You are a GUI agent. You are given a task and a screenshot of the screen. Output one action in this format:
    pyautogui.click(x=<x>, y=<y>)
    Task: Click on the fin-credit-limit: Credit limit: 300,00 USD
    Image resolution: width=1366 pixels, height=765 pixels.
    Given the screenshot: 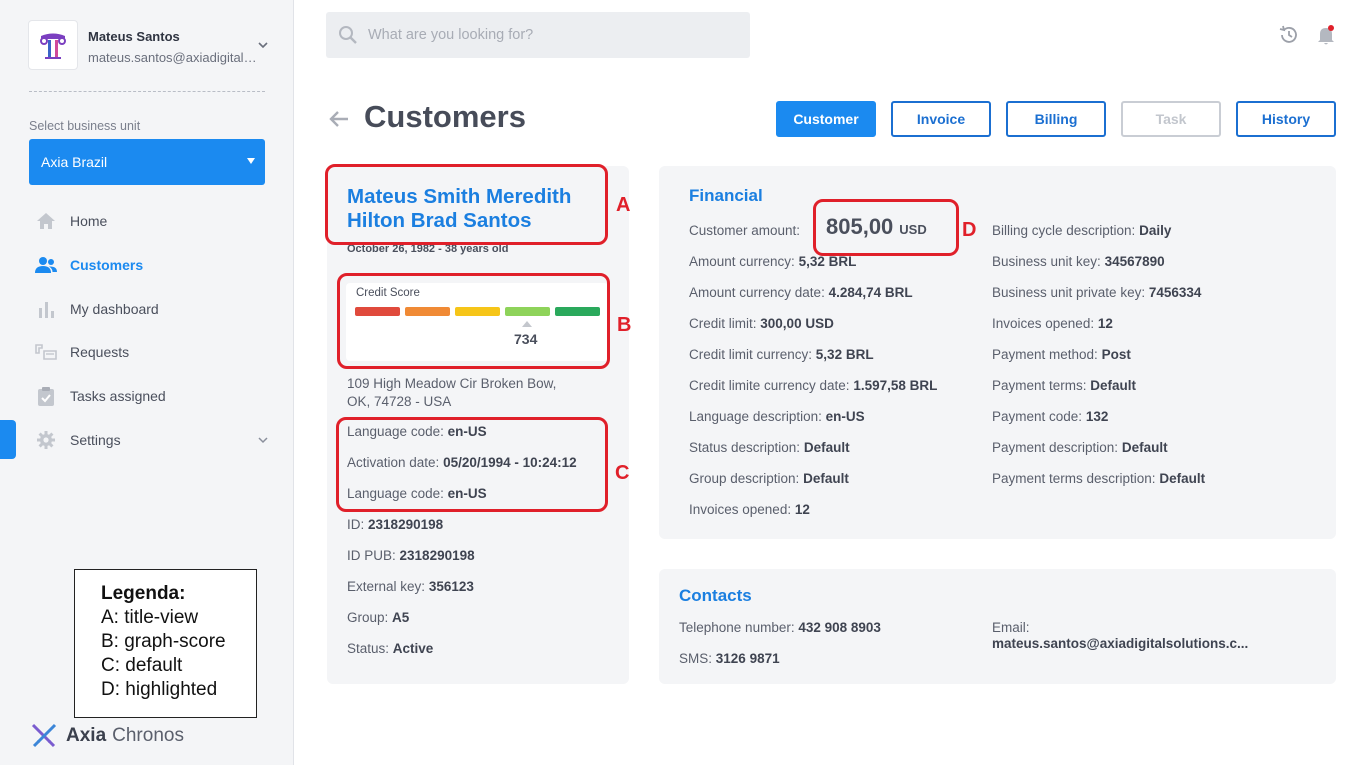 What is the action you would take?
    pyautogui.click(x=761, y=323)
    